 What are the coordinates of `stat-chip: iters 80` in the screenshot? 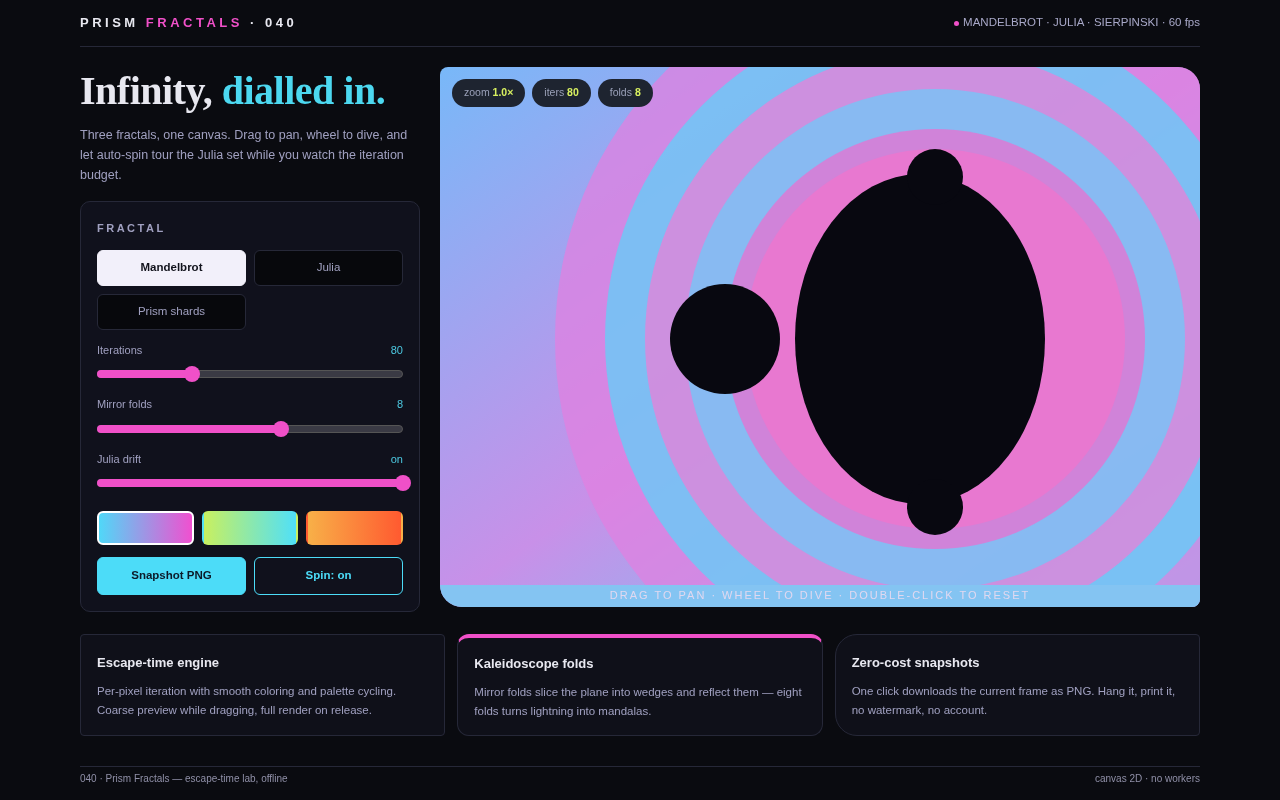 It's located at (561, 93).